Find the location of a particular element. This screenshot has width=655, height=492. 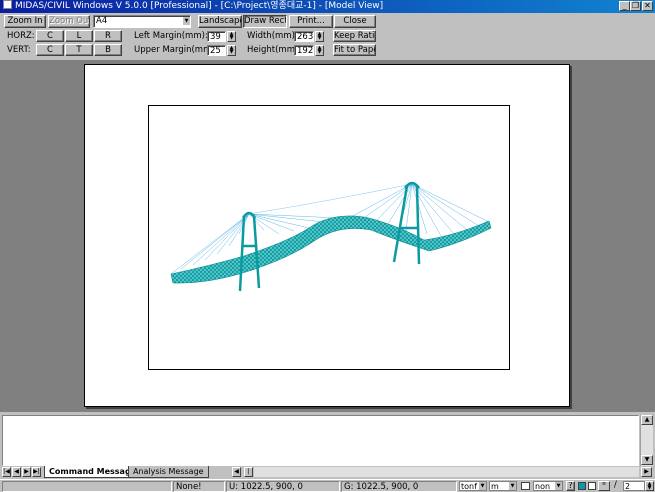

paper-size-select: A4 ▼ is located at coordinates (142, 21).